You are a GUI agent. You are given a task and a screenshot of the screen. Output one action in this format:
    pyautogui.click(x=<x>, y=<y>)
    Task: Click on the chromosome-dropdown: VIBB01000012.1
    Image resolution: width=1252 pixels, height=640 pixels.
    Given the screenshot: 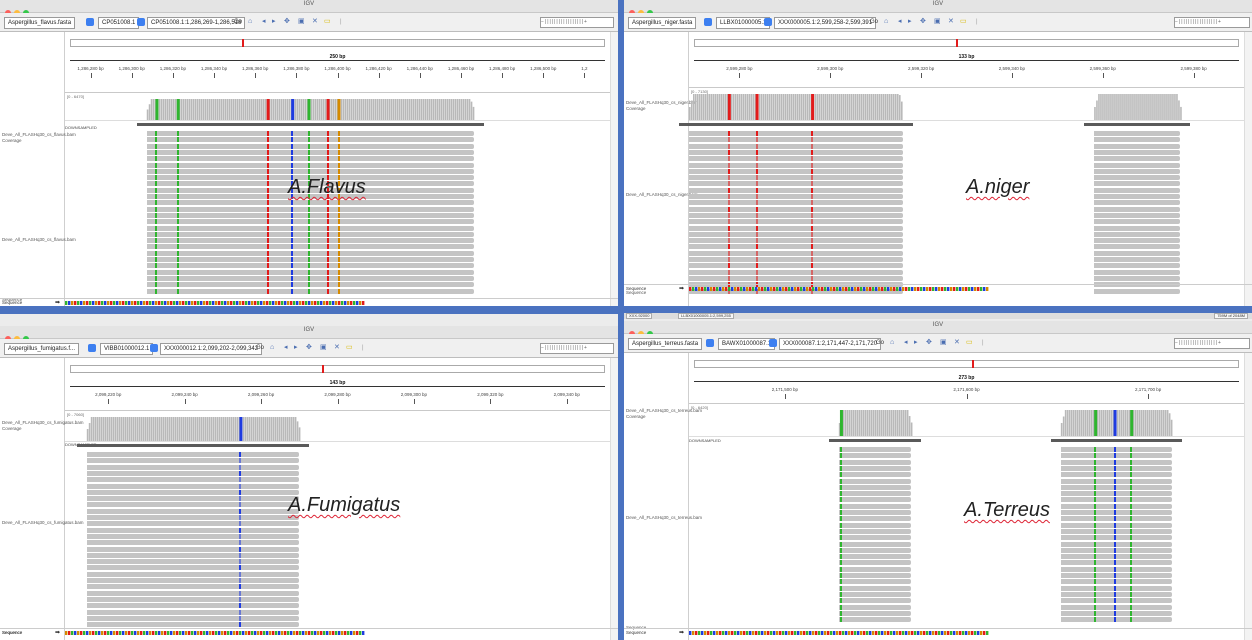 What is the action you would take?
    pyautogui.click(x=127, y=349)
    